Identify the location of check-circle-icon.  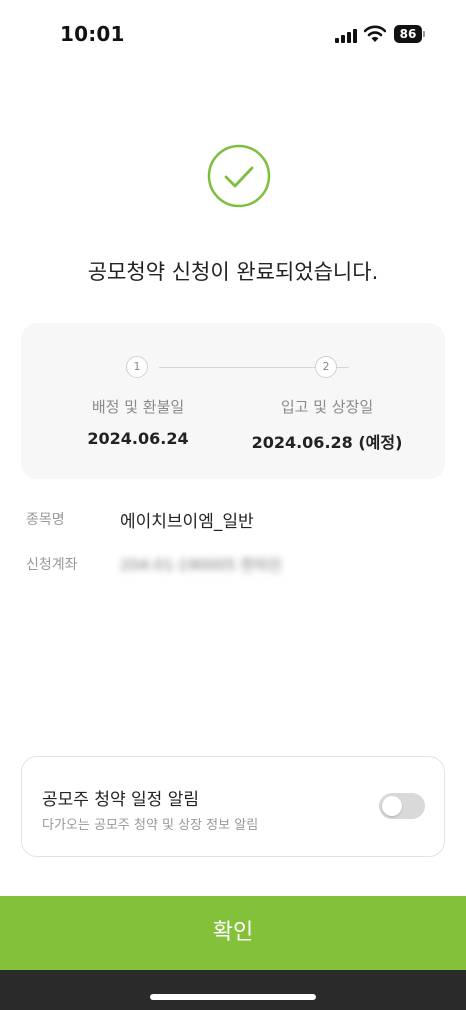
(239, 176).